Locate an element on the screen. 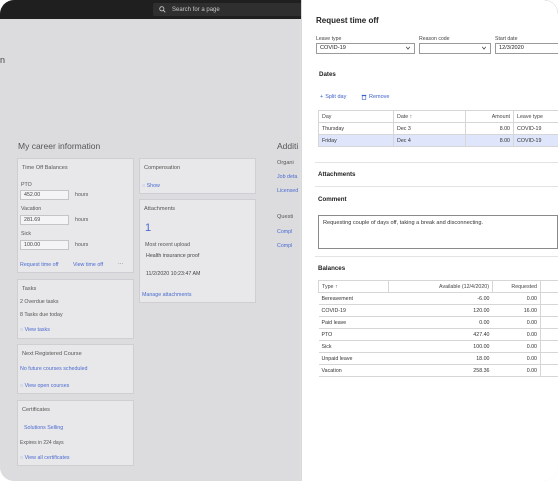 Image resolution: width=558 pixels, height=481 pixels. start-date-input: 12/3/2020 is located at coordinates (526, 48).